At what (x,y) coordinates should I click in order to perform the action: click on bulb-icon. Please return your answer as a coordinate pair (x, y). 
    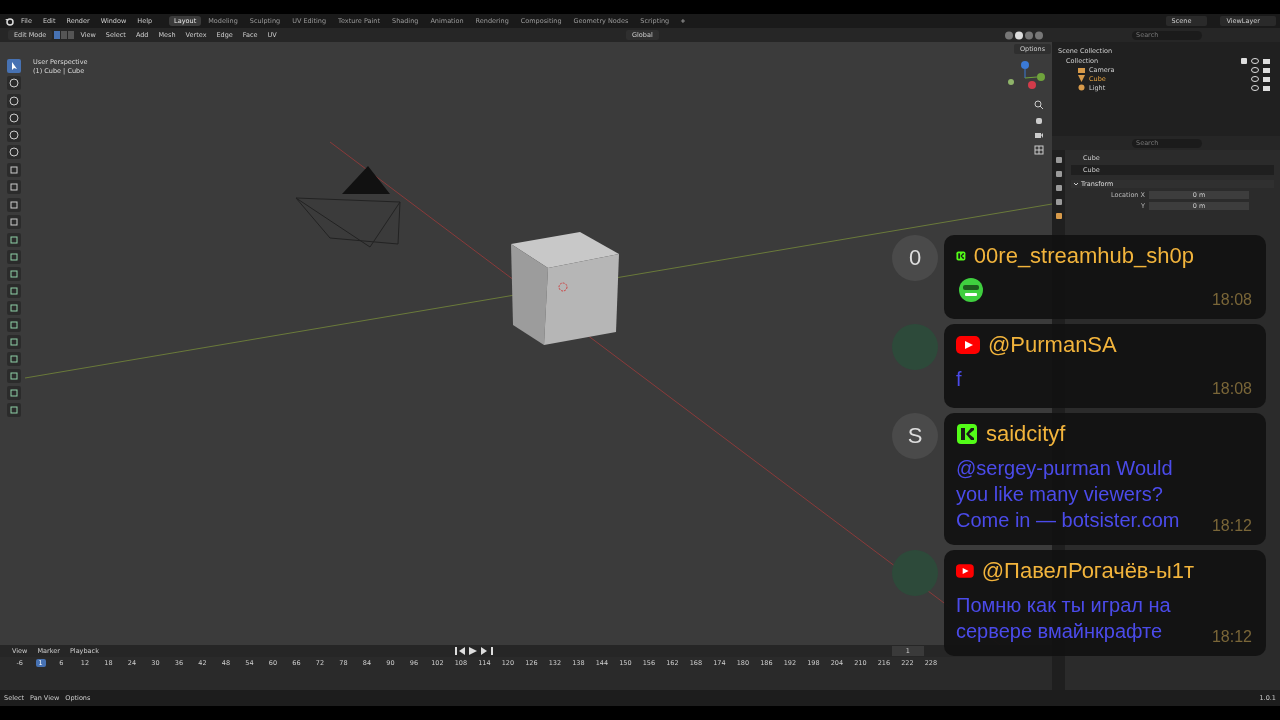
    Looking at the image, I should click on (1081, 87).